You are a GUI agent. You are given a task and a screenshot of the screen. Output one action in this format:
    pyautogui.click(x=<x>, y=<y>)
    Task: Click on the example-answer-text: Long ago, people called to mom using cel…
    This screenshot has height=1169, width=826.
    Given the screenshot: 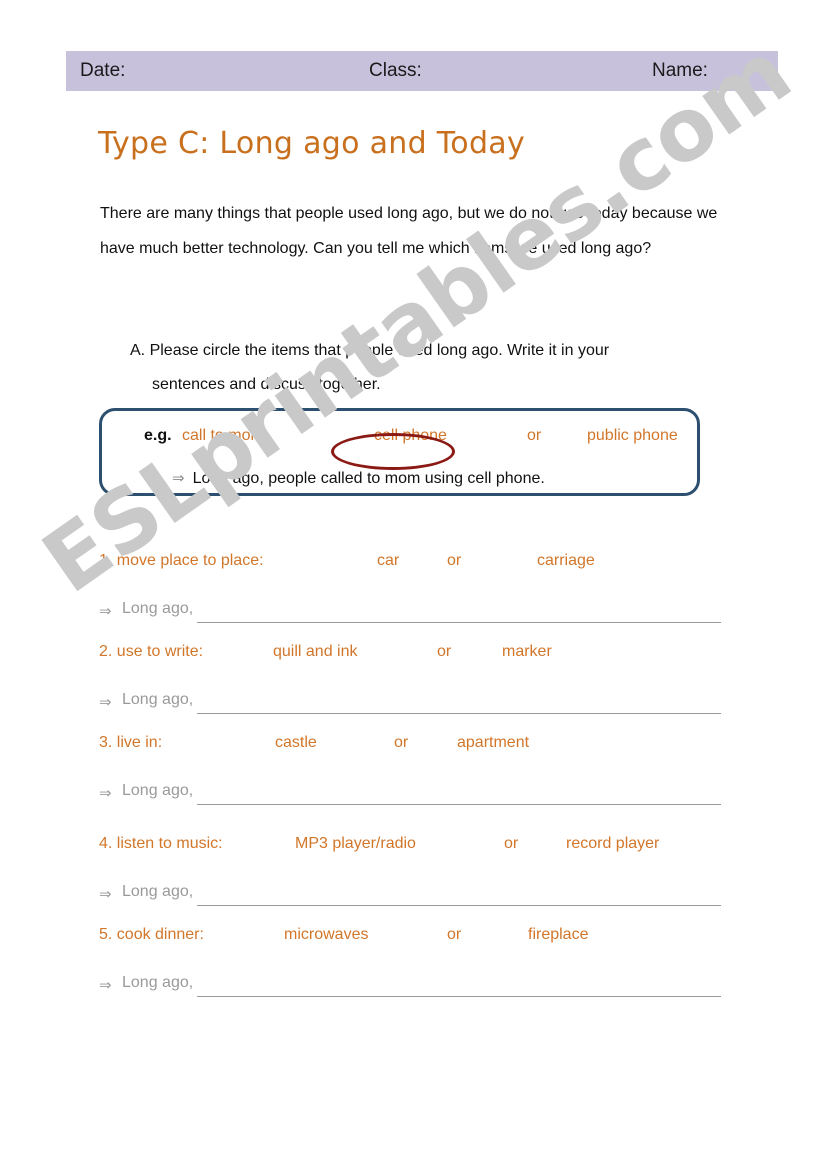 What is the action you would take?
    pyautogui.click(x=368, y=478)
    